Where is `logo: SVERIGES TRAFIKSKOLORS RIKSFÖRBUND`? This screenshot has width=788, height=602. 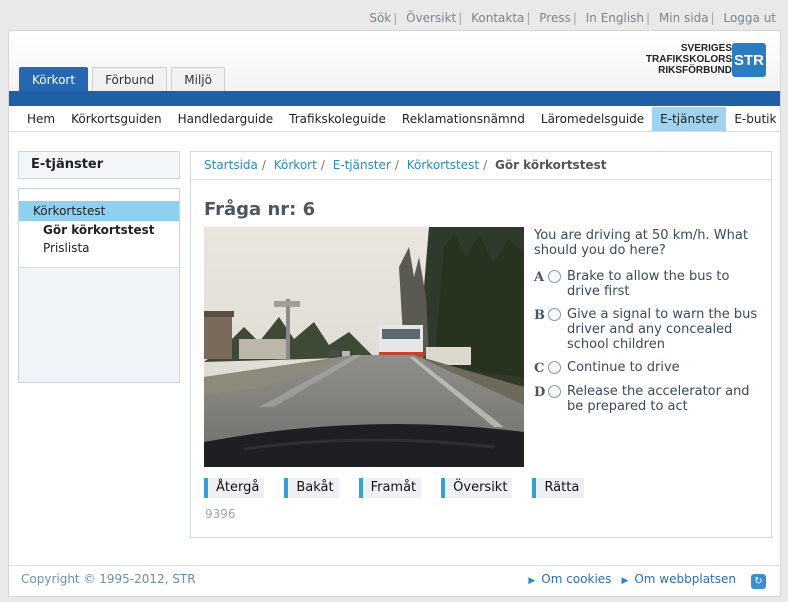 logo: SVERIGES TRAFIKSKOLORS RIKSFÖRBUND is located at coordinates (689, 59).